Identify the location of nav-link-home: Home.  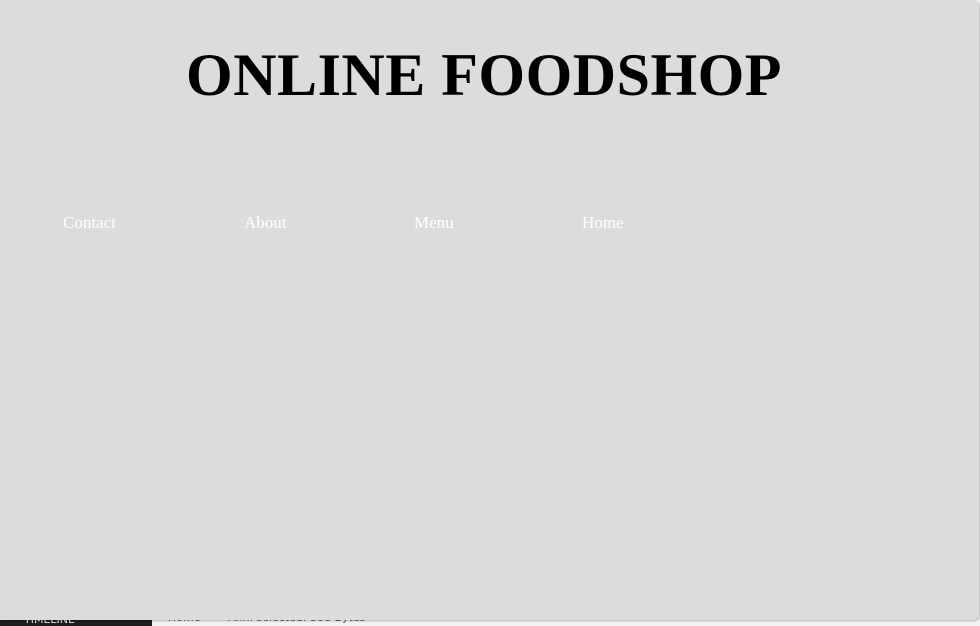
(603, 223).